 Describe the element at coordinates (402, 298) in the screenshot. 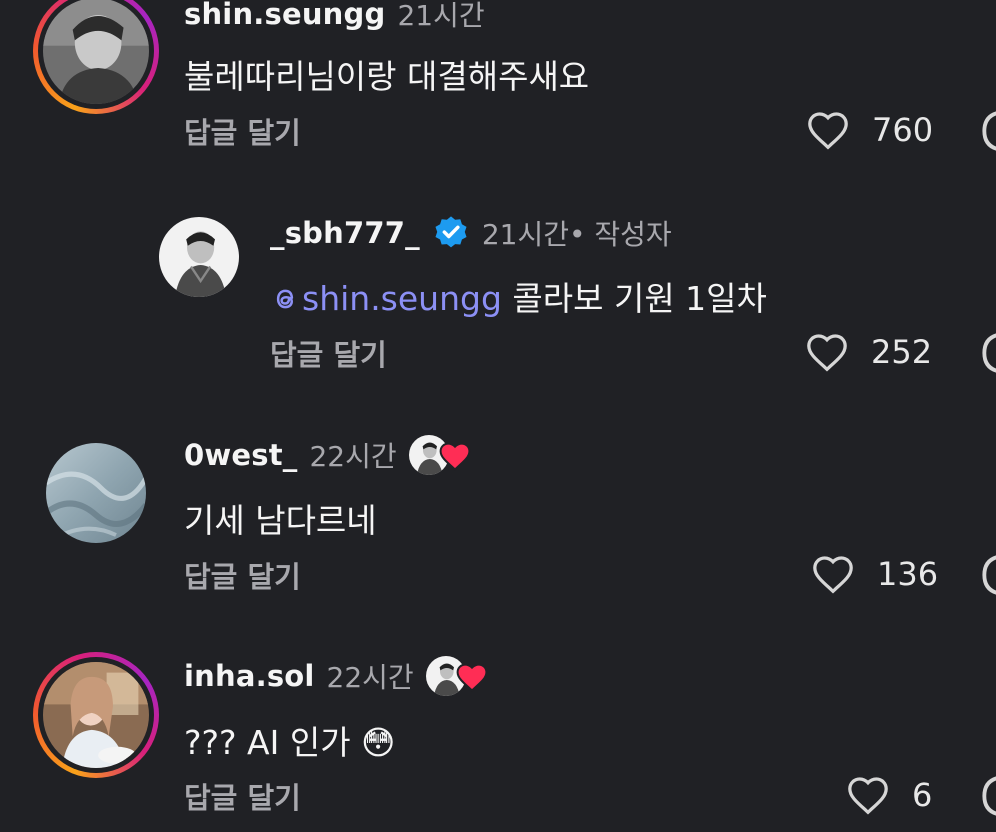

I see `mention-username: shin.seungg` at that location.